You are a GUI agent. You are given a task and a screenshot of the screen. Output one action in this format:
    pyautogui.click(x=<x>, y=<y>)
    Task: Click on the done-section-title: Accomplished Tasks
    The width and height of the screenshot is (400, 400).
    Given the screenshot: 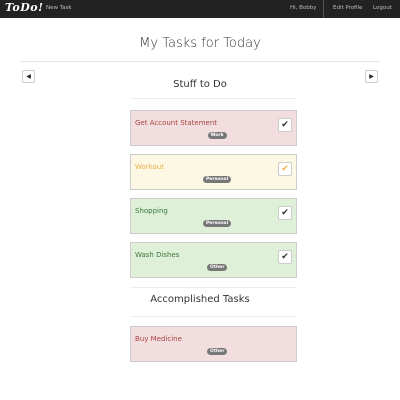 What is the action you would take?
    pyautogui.click(x=200, y=299)
    